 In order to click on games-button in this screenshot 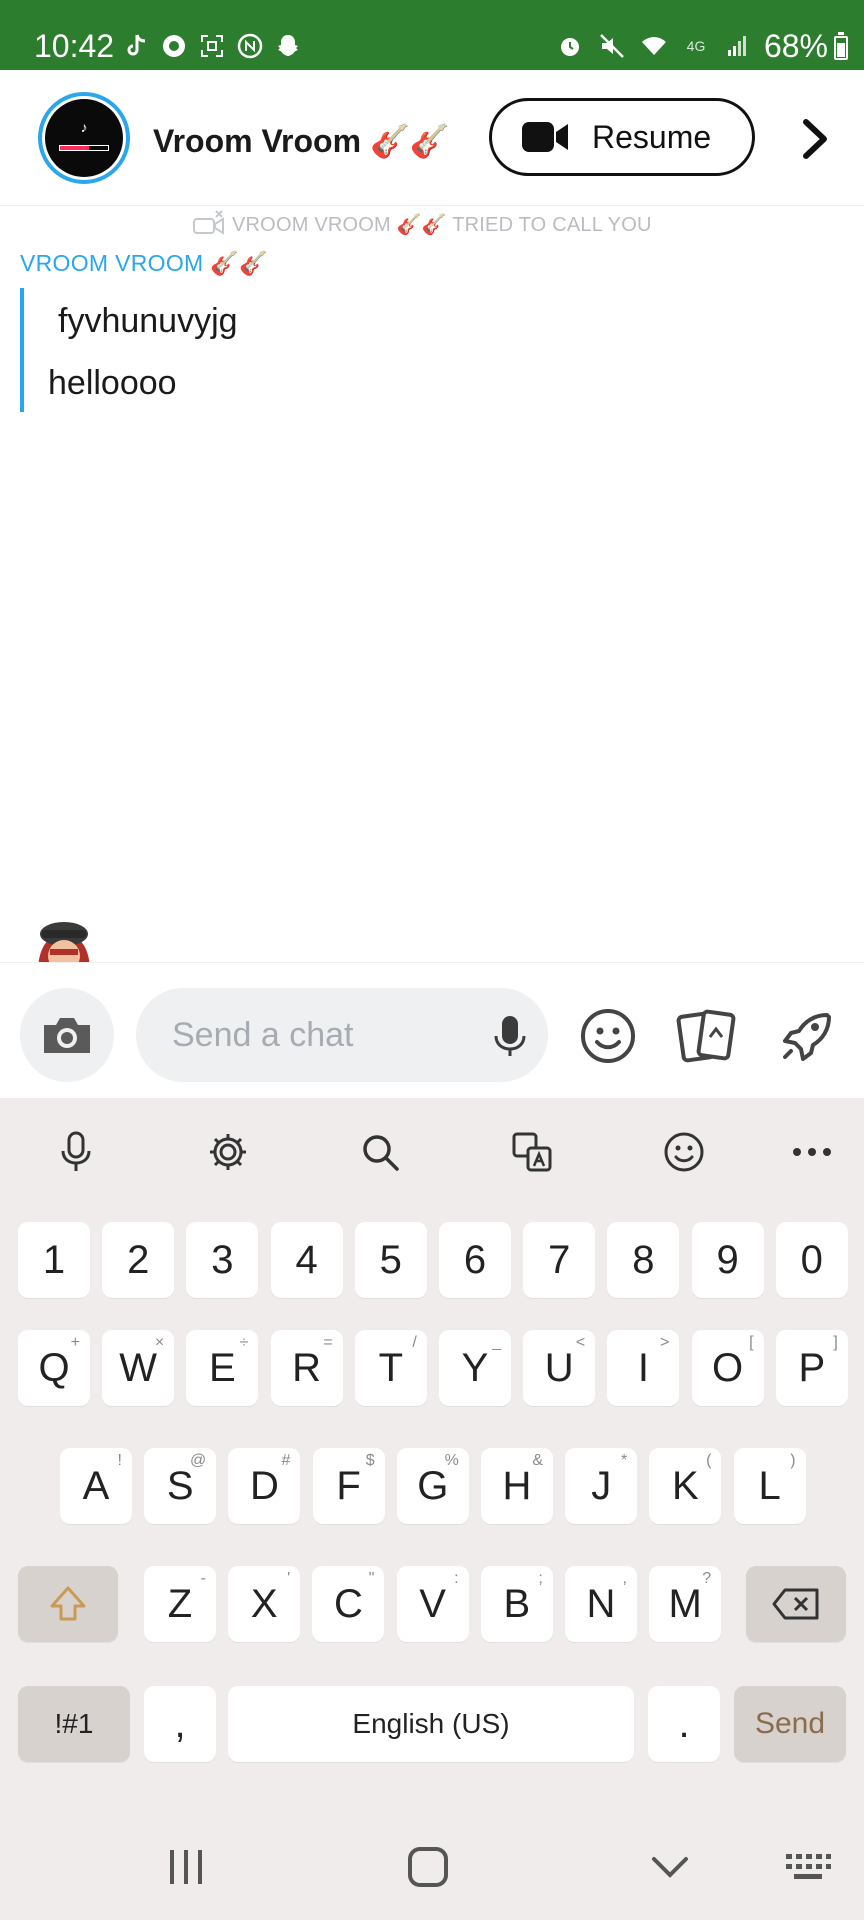, I will do `click(806, 1036)`.